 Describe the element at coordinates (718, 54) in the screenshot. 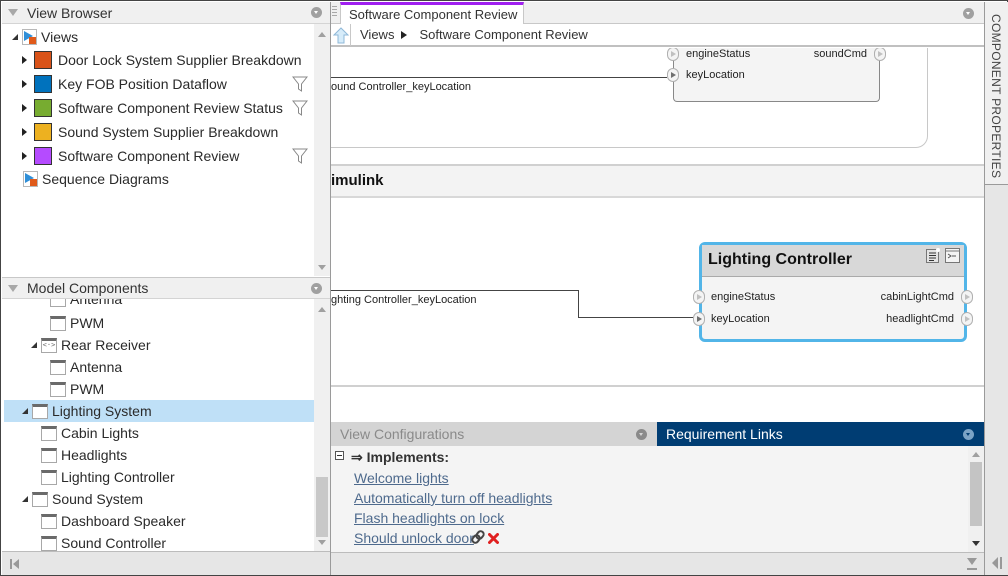

I see `port-label: engineStatus` at that location.